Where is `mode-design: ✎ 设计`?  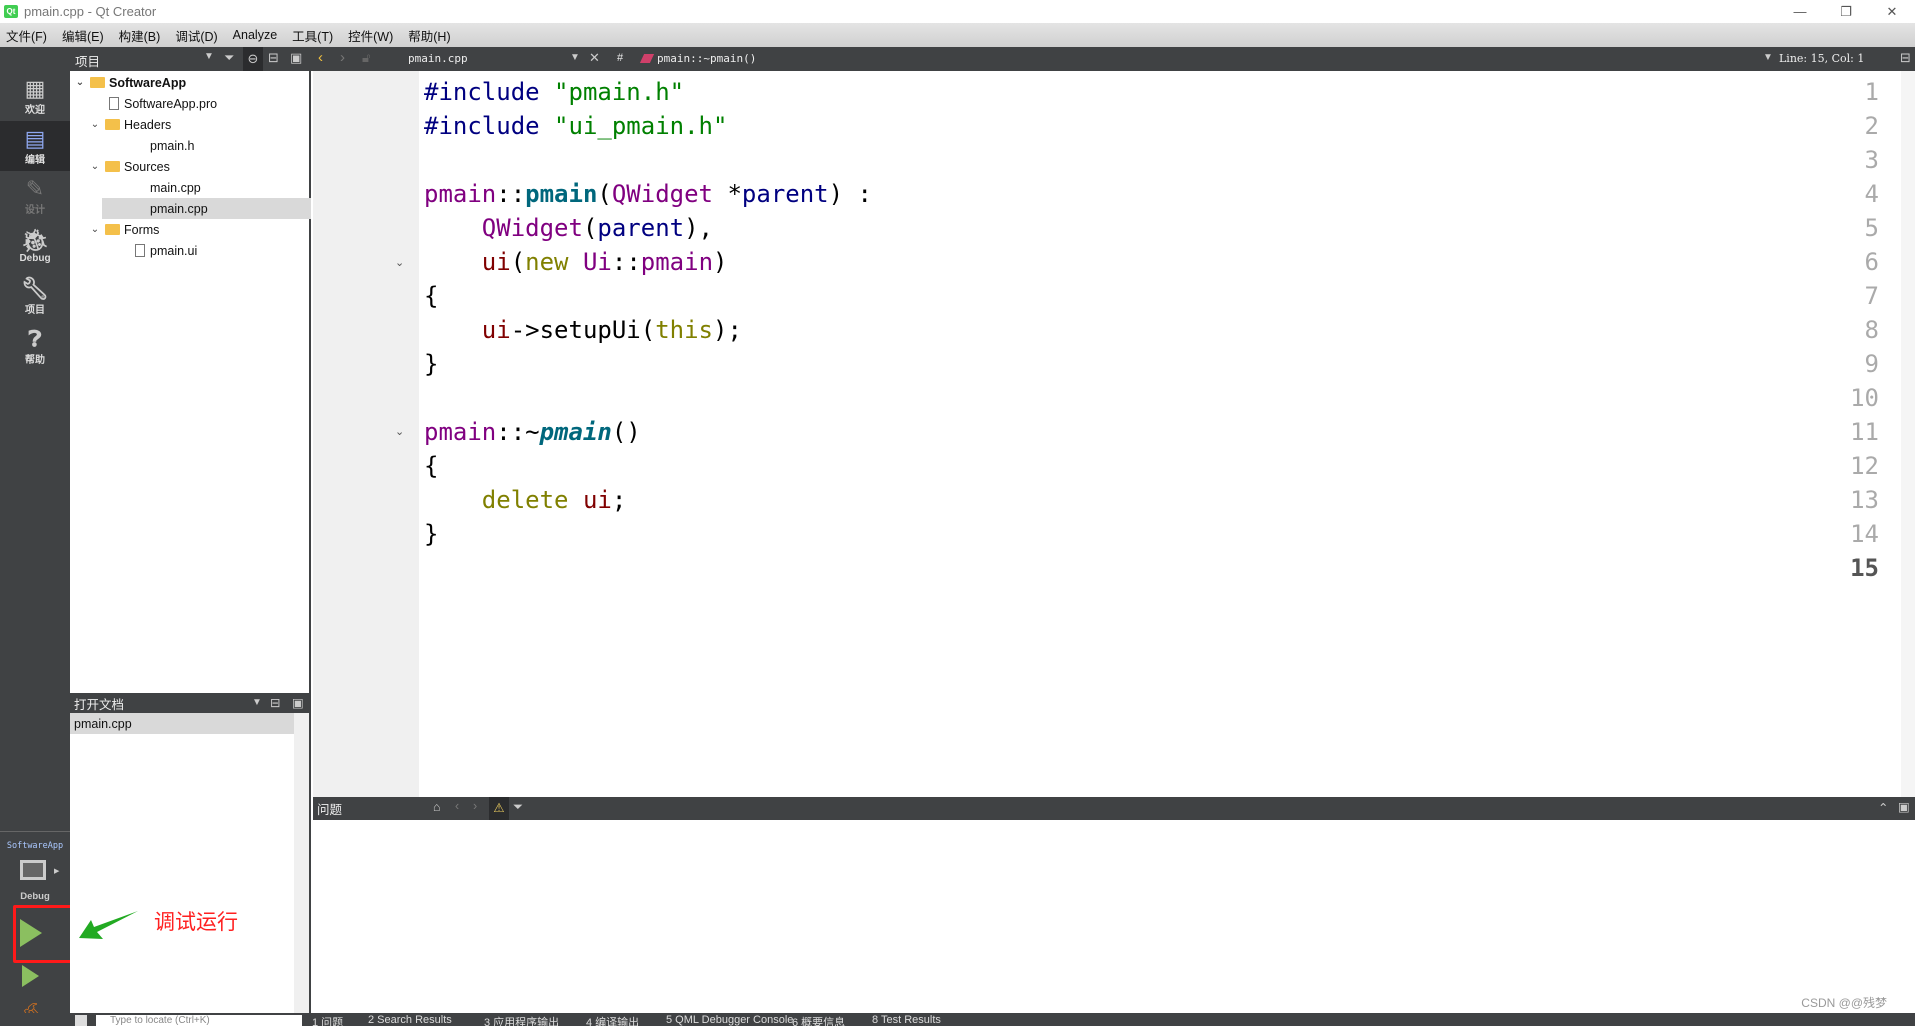 mode-design: ✎ 设计 is located at coordinates (35, 196).